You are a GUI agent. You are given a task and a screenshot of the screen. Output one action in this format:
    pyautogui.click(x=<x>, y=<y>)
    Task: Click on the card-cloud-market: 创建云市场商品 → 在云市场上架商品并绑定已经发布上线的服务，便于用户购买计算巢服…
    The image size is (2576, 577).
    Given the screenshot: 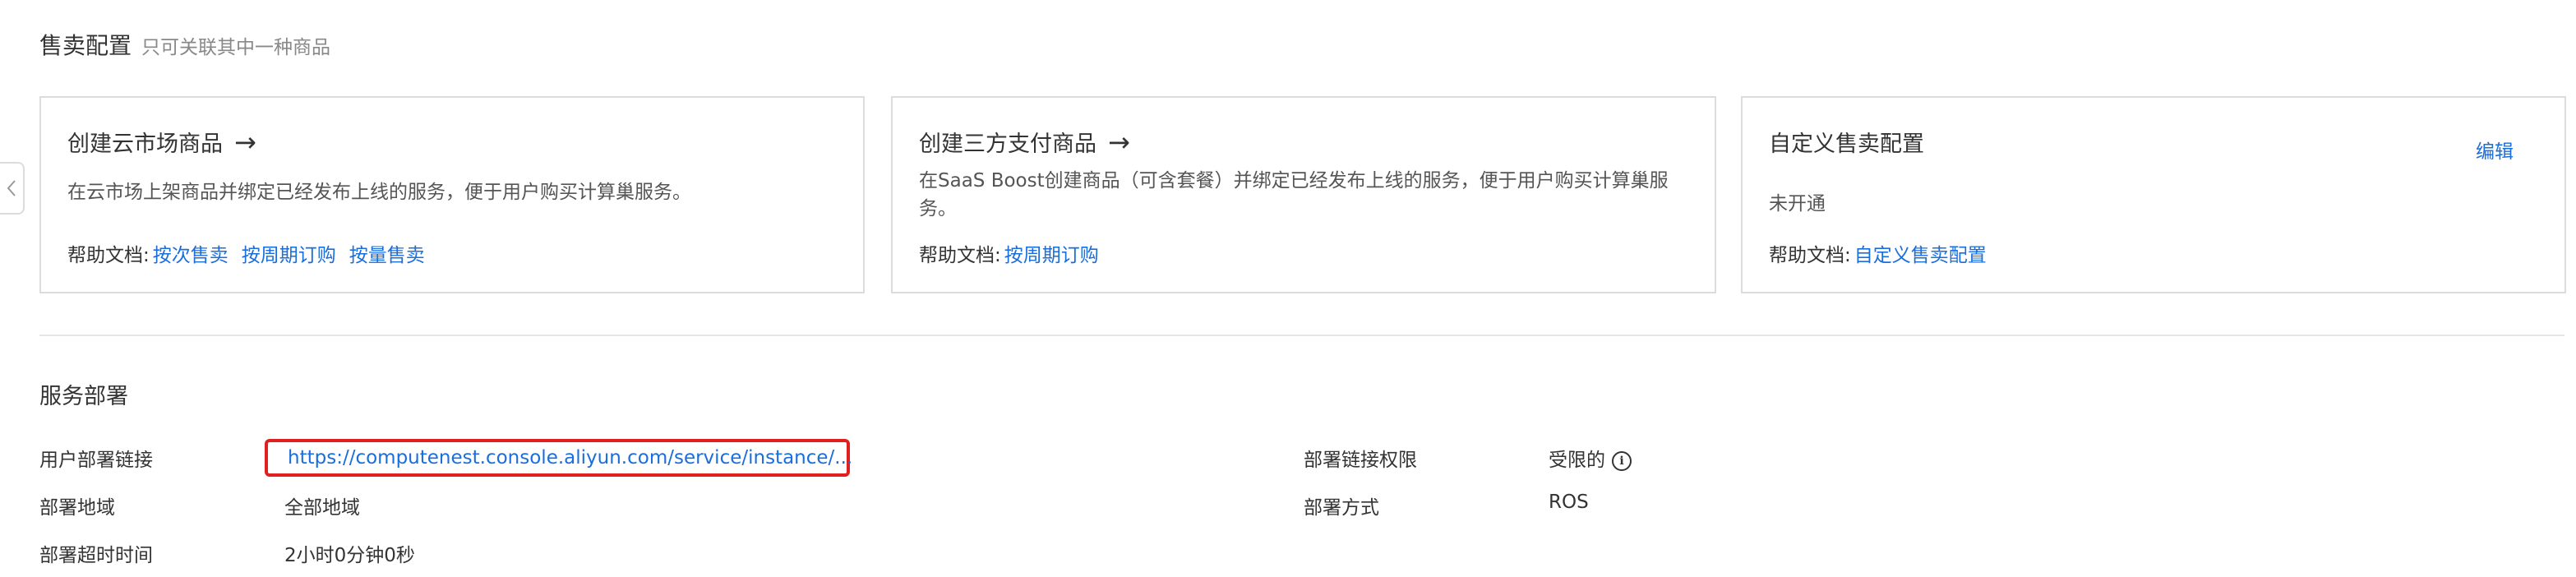 What is the action you would take?
    pyautogui.click(x=452, y=194)
    